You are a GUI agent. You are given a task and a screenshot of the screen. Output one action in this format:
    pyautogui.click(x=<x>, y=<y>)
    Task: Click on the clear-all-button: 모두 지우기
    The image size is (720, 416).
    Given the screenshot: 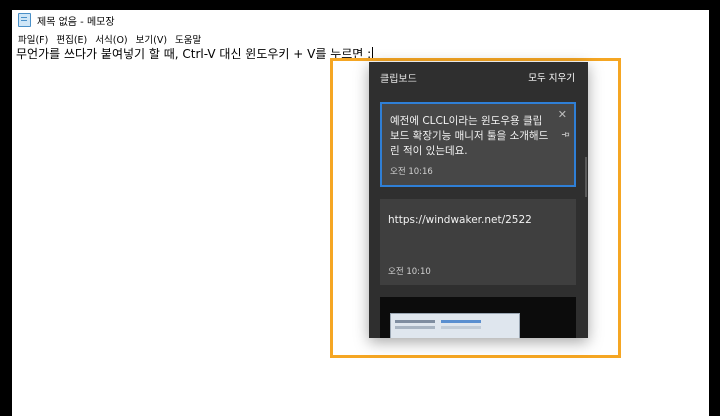 What is the action you would take?
    pyautogui.click(x=551, y=77)
    